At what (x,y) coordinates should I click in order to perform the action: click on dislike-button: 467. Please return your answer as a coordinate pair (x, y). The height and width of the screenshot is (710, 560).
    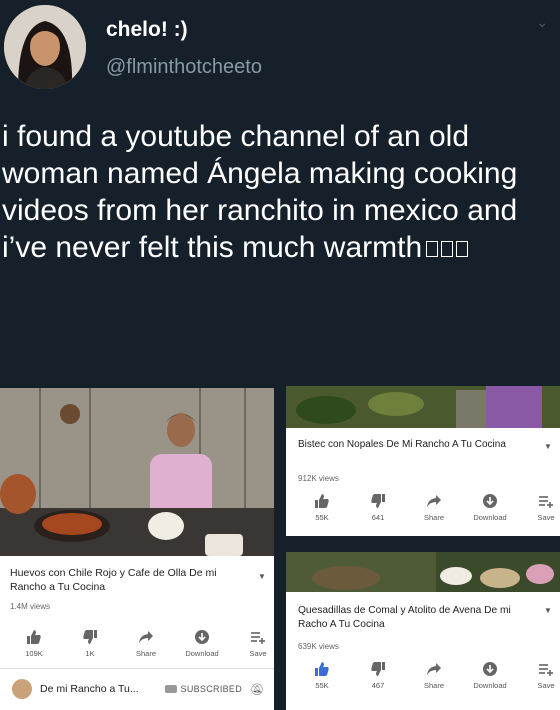
    Looking at the image, I should click on (378, 675).